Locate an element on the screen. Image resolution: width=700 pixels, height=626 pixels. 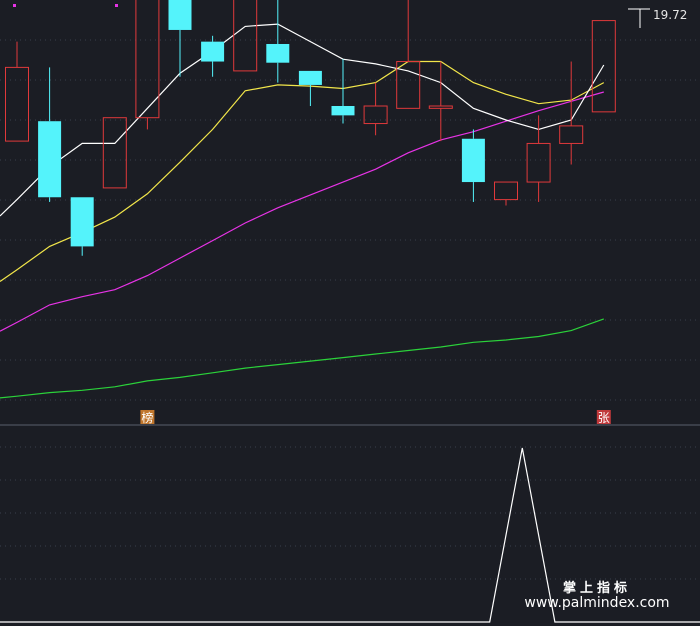
marker-text: 张 is located at coordinates (604, 418).